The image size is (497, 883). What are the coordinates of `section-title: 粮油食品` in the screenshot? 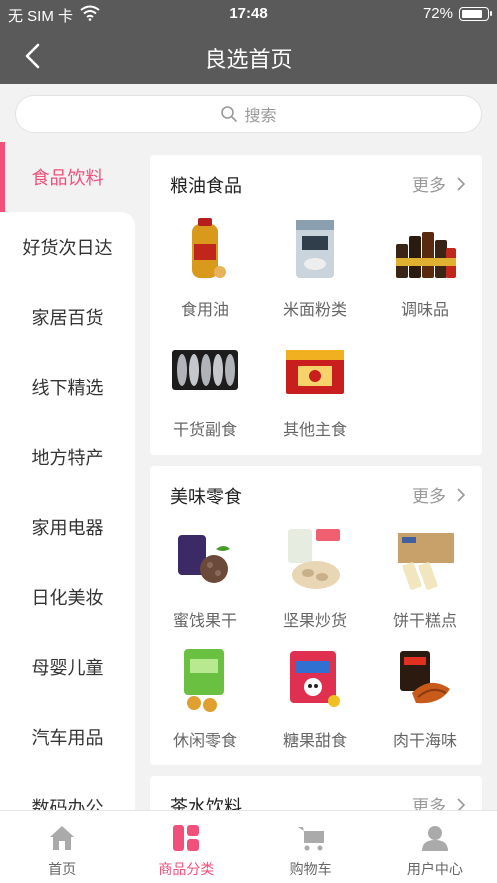 It's located at (206, 186).